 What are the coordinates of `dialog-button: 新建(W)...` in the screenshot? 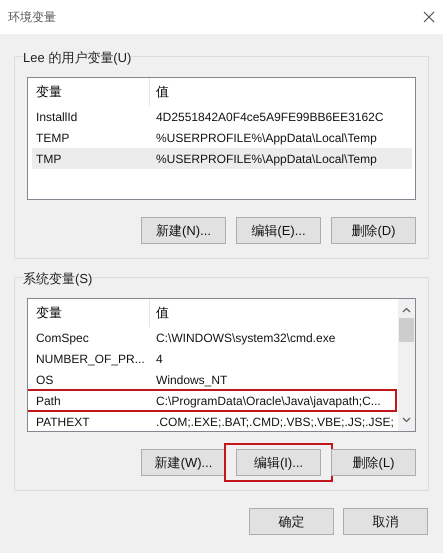 It's located at (183, 462).